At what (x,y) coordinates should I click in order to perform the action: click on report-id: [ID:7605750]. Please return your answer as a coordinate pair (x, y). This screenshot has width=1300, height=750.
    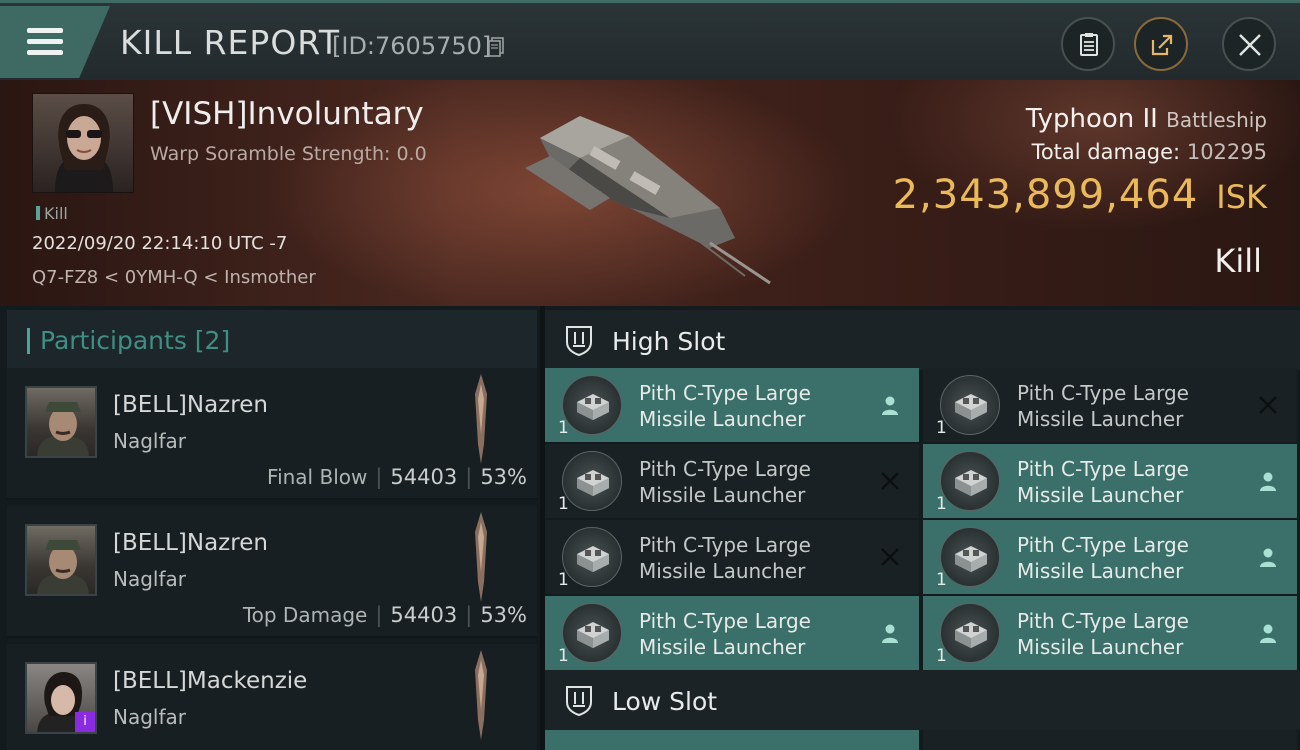
    Looking at the image, I should click on (412, 46).